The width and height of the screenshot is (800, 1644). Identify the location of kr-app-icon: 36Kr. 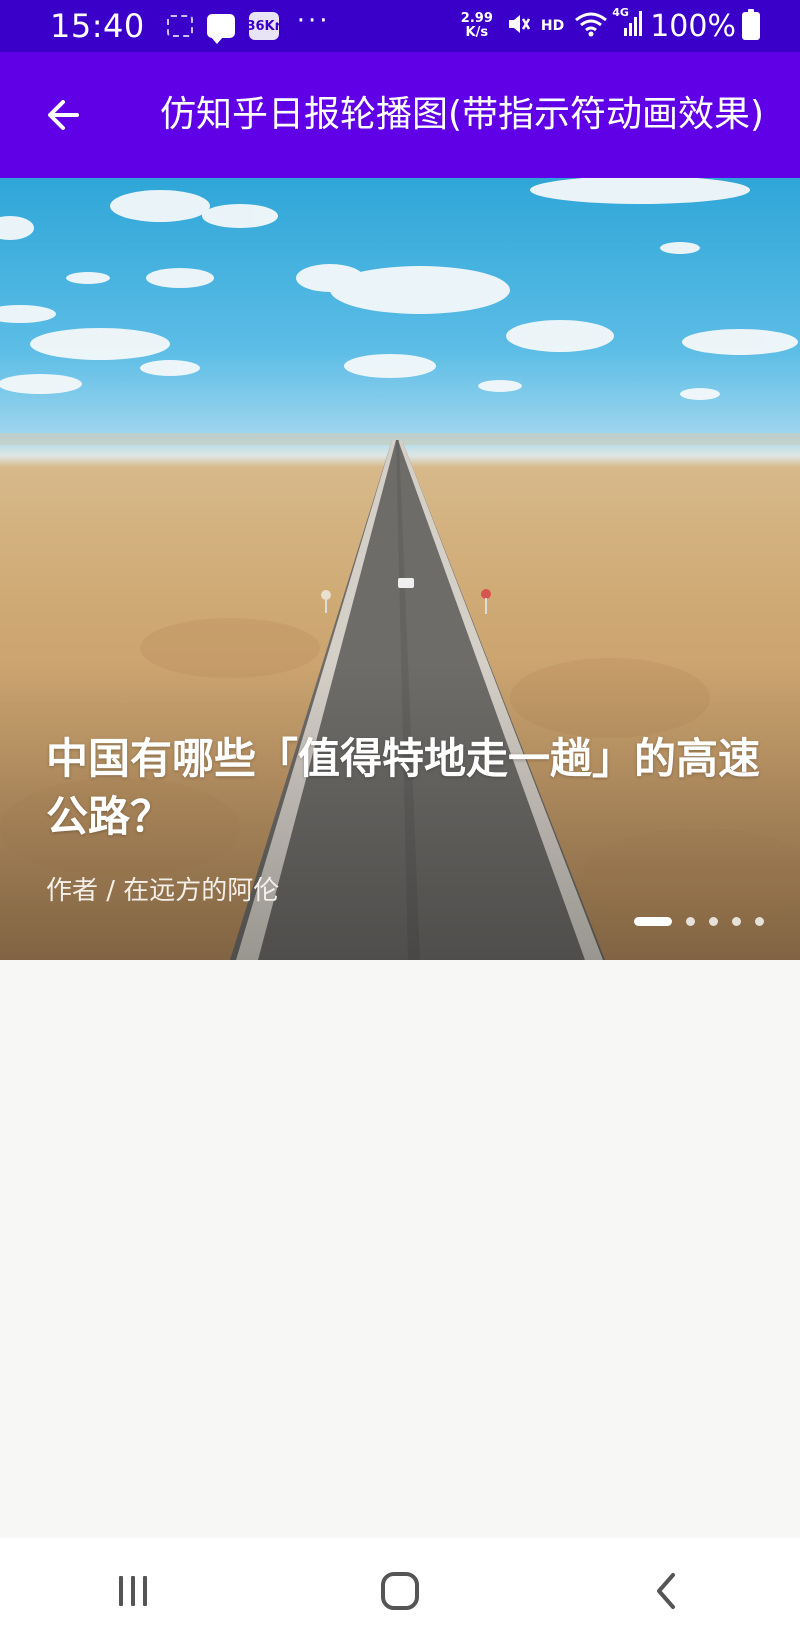
(263, 26).